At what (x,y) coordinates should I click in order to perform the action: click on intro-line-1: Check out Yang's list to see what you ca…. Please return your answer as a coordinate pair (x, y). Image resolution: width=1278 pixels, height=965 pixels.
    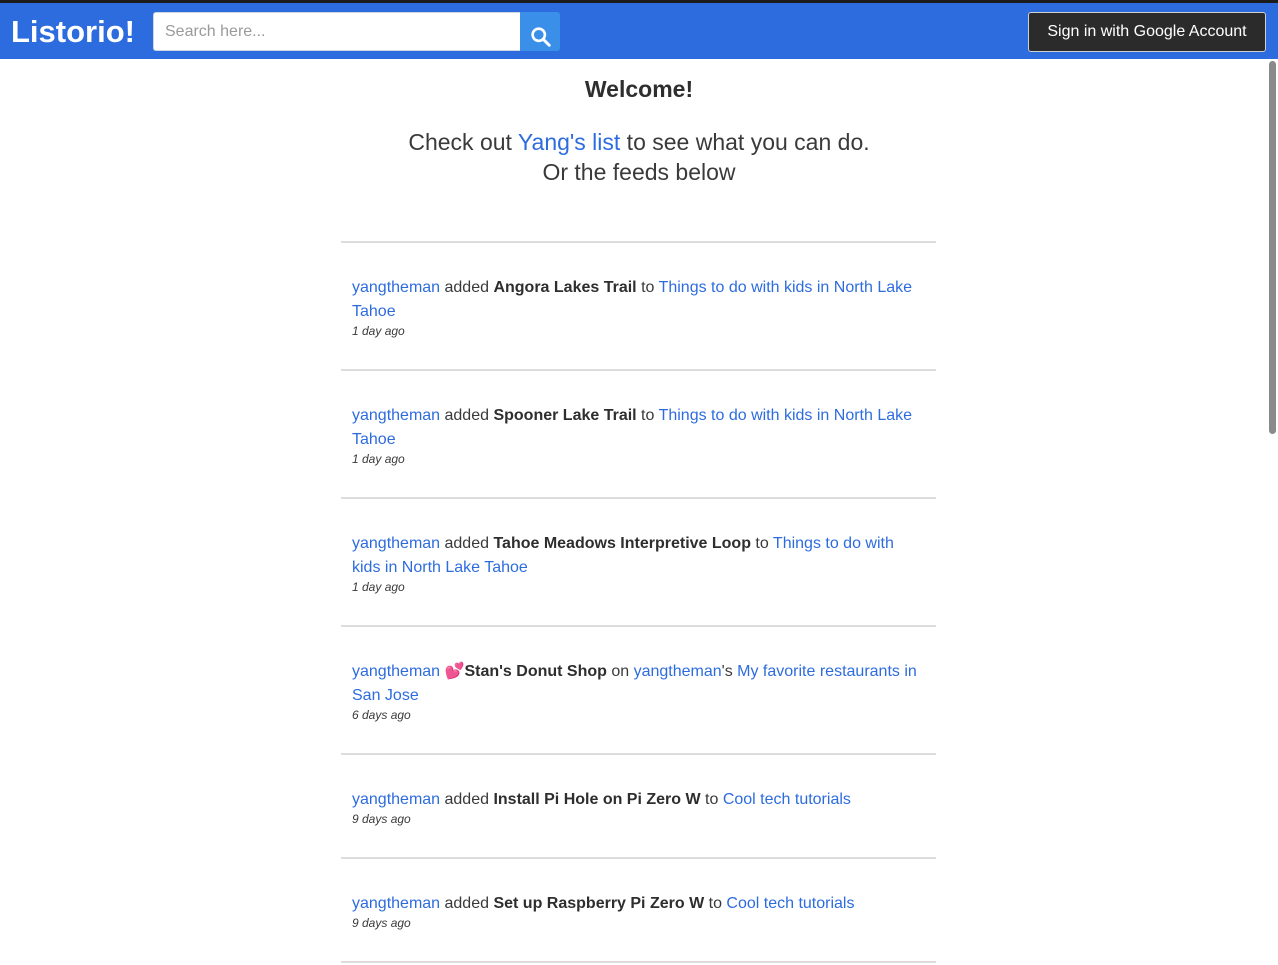
    Looking at the image, I should click on (639, 142).